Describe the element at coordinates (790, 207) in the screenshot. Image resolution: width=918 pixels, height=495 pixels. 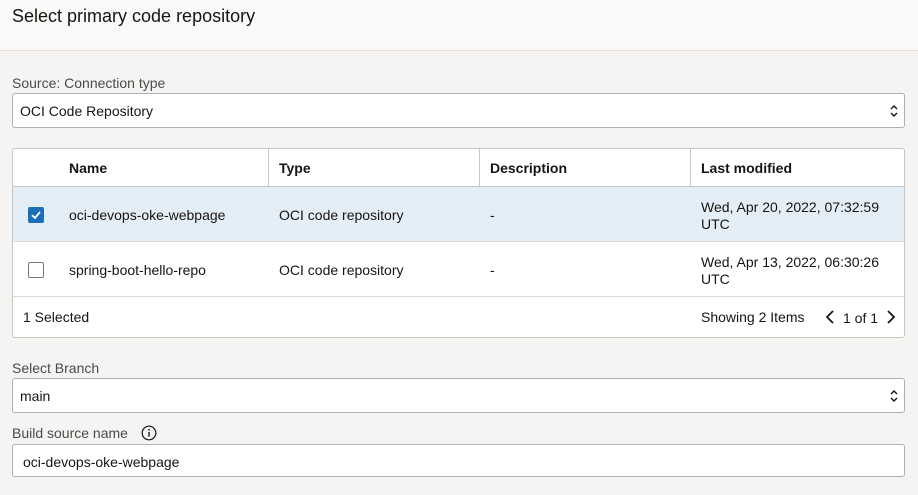
I see `repo-last-modified: Wed, Apr 20, 2022, 07:32:59` at that location.